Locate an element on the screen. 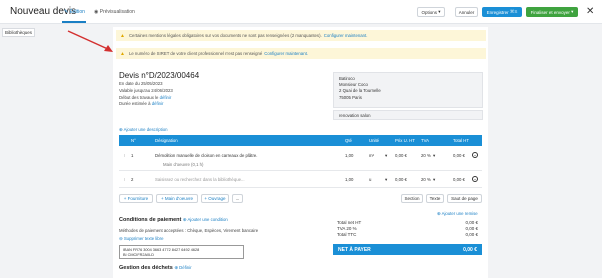 This screenshot has width=602, height=278. add-condition-label: Ajouter une condition is located at coordinates (207, 219).